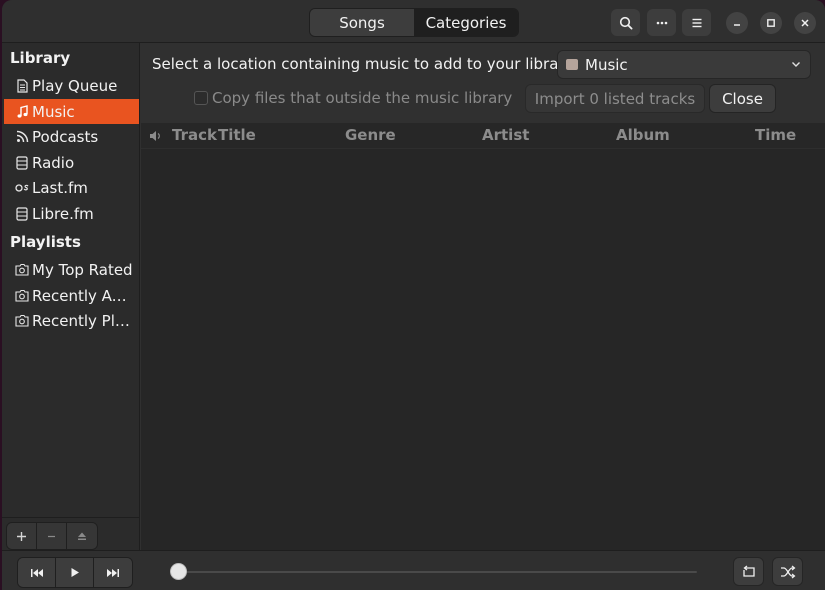 The width and height of the screenshot is (825, 590). I want to click on more-icon, so click(661, 22).